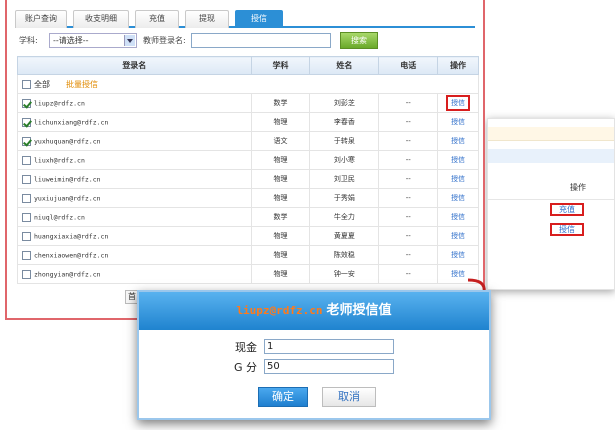 The width and height of the screenshot is (615, 430). What do you see at coordinates (408, 65) in the screenshot?
I see `column-header-phone: 电话` at bounding box center [408, 65].